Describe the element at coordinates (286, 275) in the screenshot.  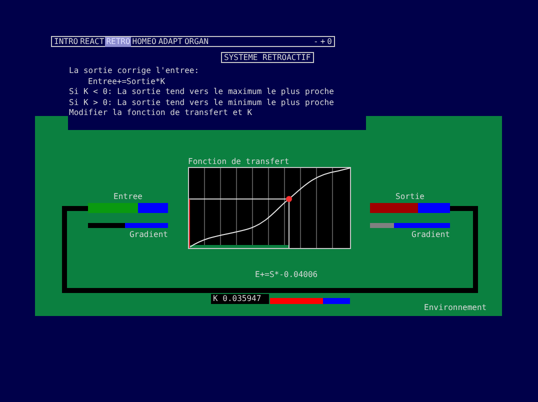
I see `equation-text: E+=S*-0.04006` at that location.